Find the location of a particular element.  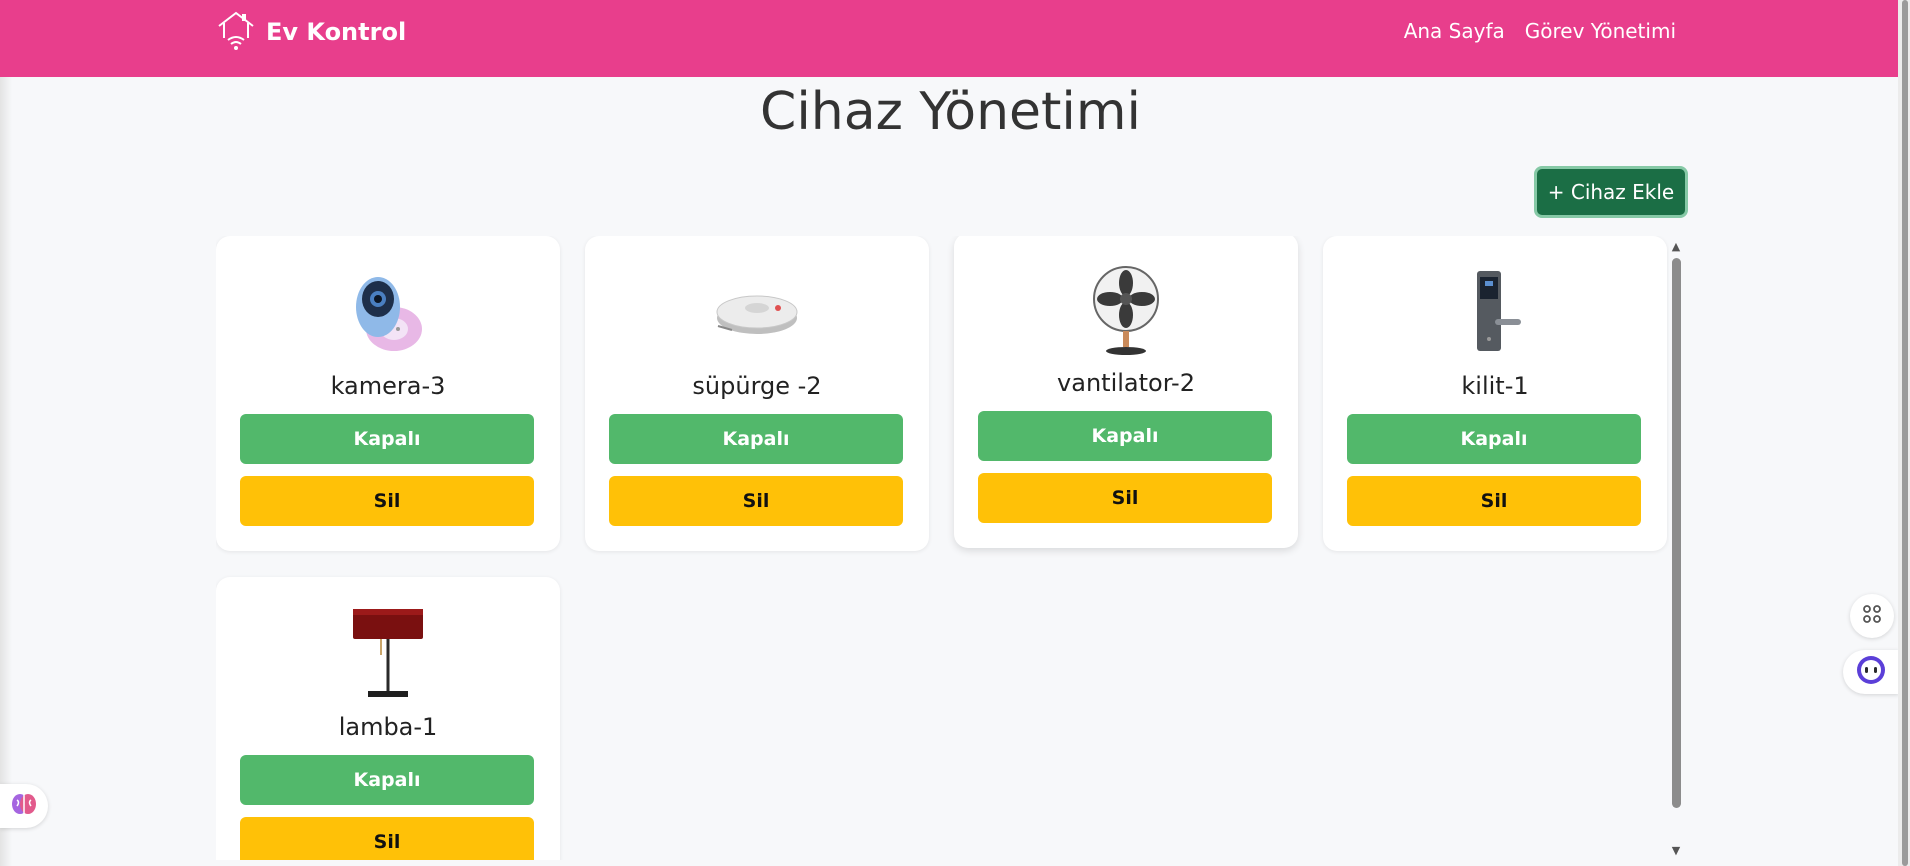

device-card: lamba-1 Kapalı Sil is located at coordinates (388, 718).